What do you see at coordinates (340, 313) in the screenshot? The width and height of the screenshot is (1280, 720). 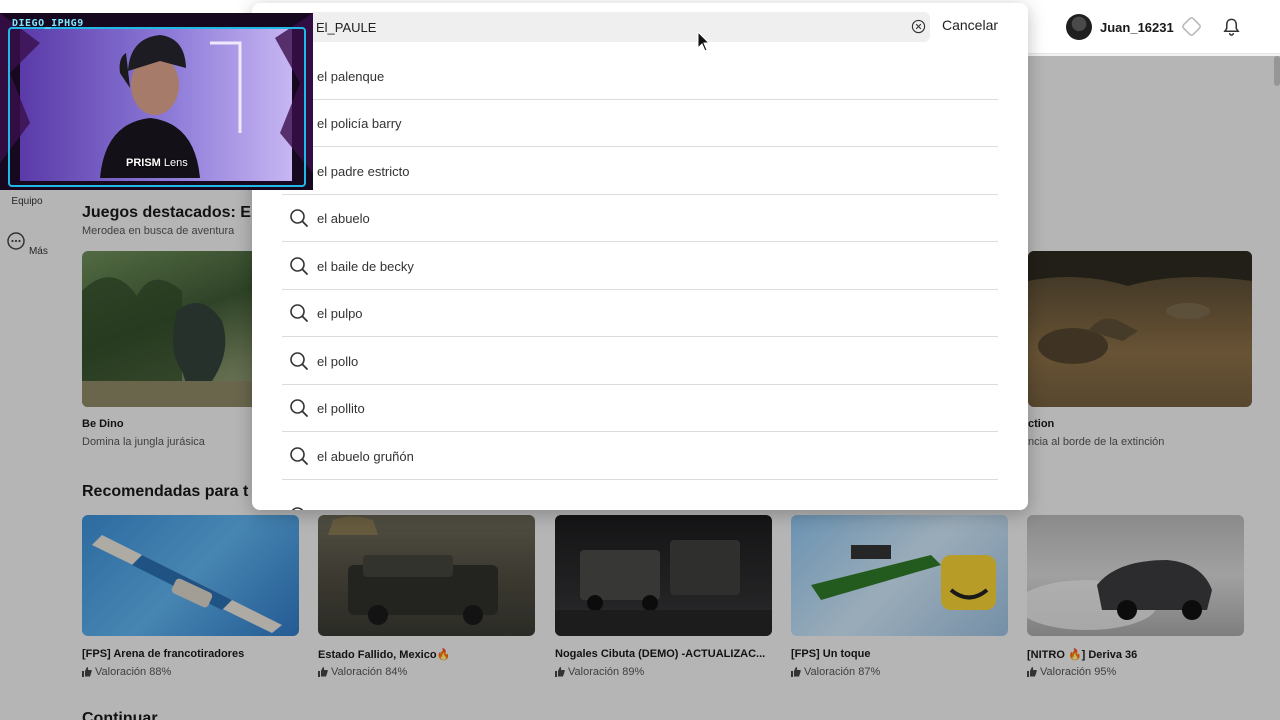 I see `suggestion-text: el pulpo` at bounding box center [340, 313].